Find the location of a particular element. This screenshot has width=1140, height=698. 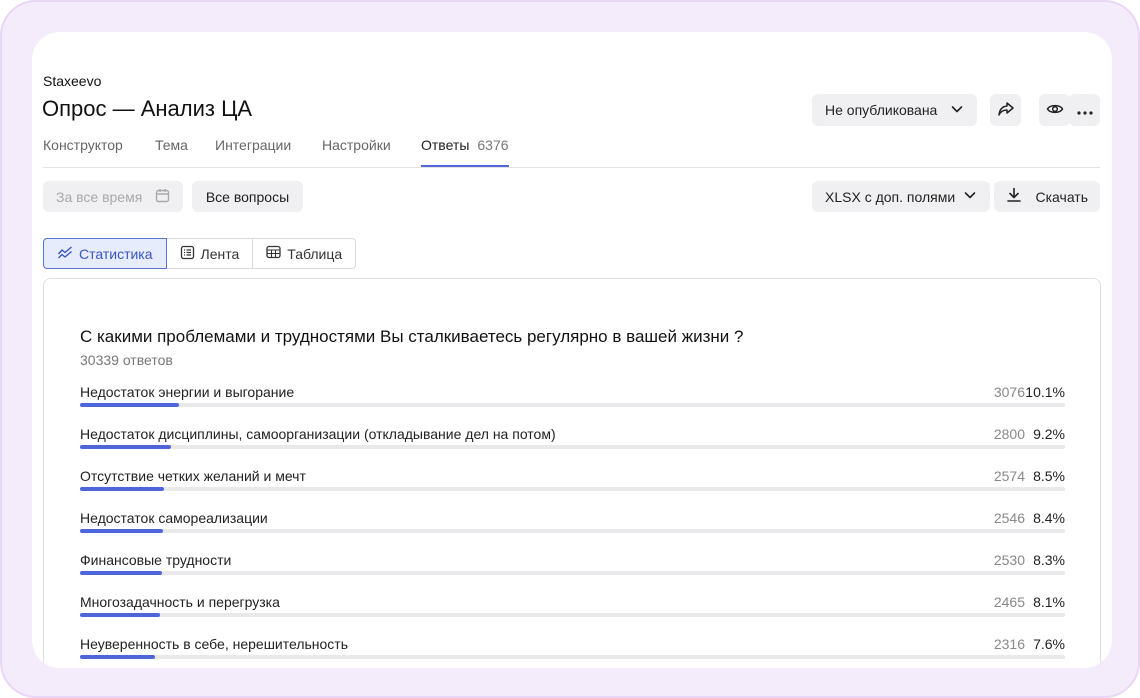

answer-percent: 9.2% is located at coordinates (1049, 434).